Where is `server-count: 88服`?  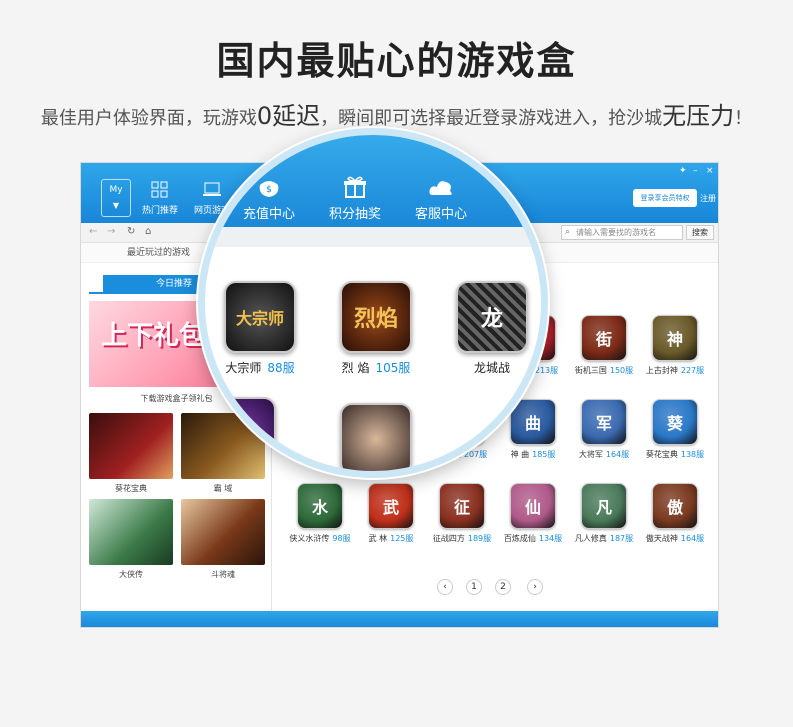
server-count: 88服 is located at coordinates (281, 368).